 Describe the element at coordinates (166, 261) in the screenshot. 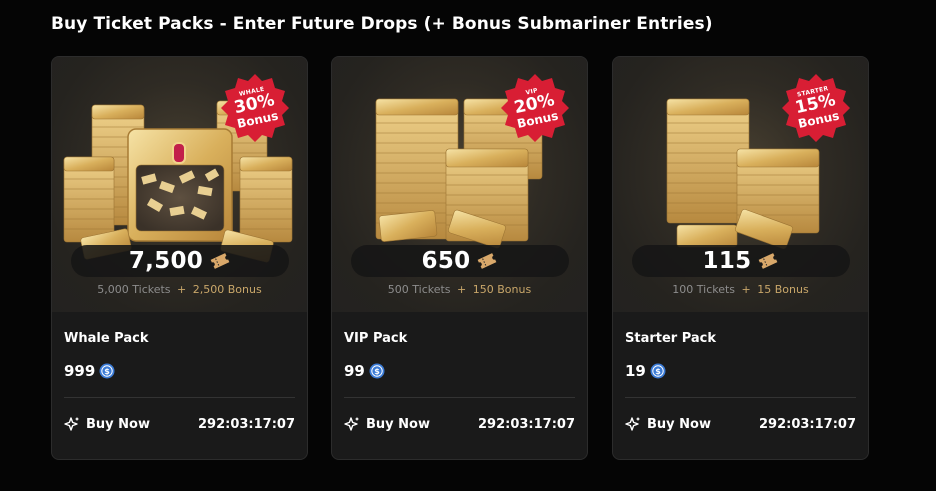

I see `ticket-amount: 7,500` at that location.